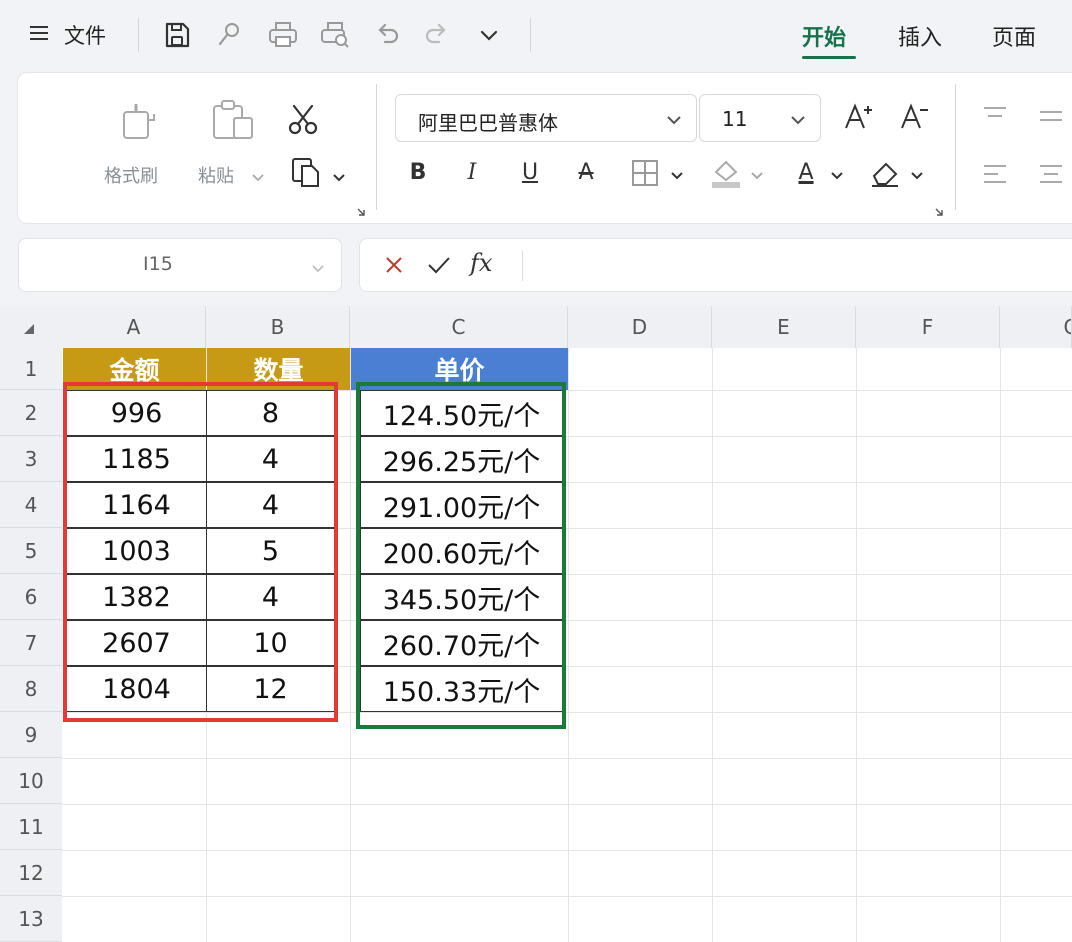 This screenshot has height=942, width=1072. I want to click on font-size-value: 11, so click(735, 119).